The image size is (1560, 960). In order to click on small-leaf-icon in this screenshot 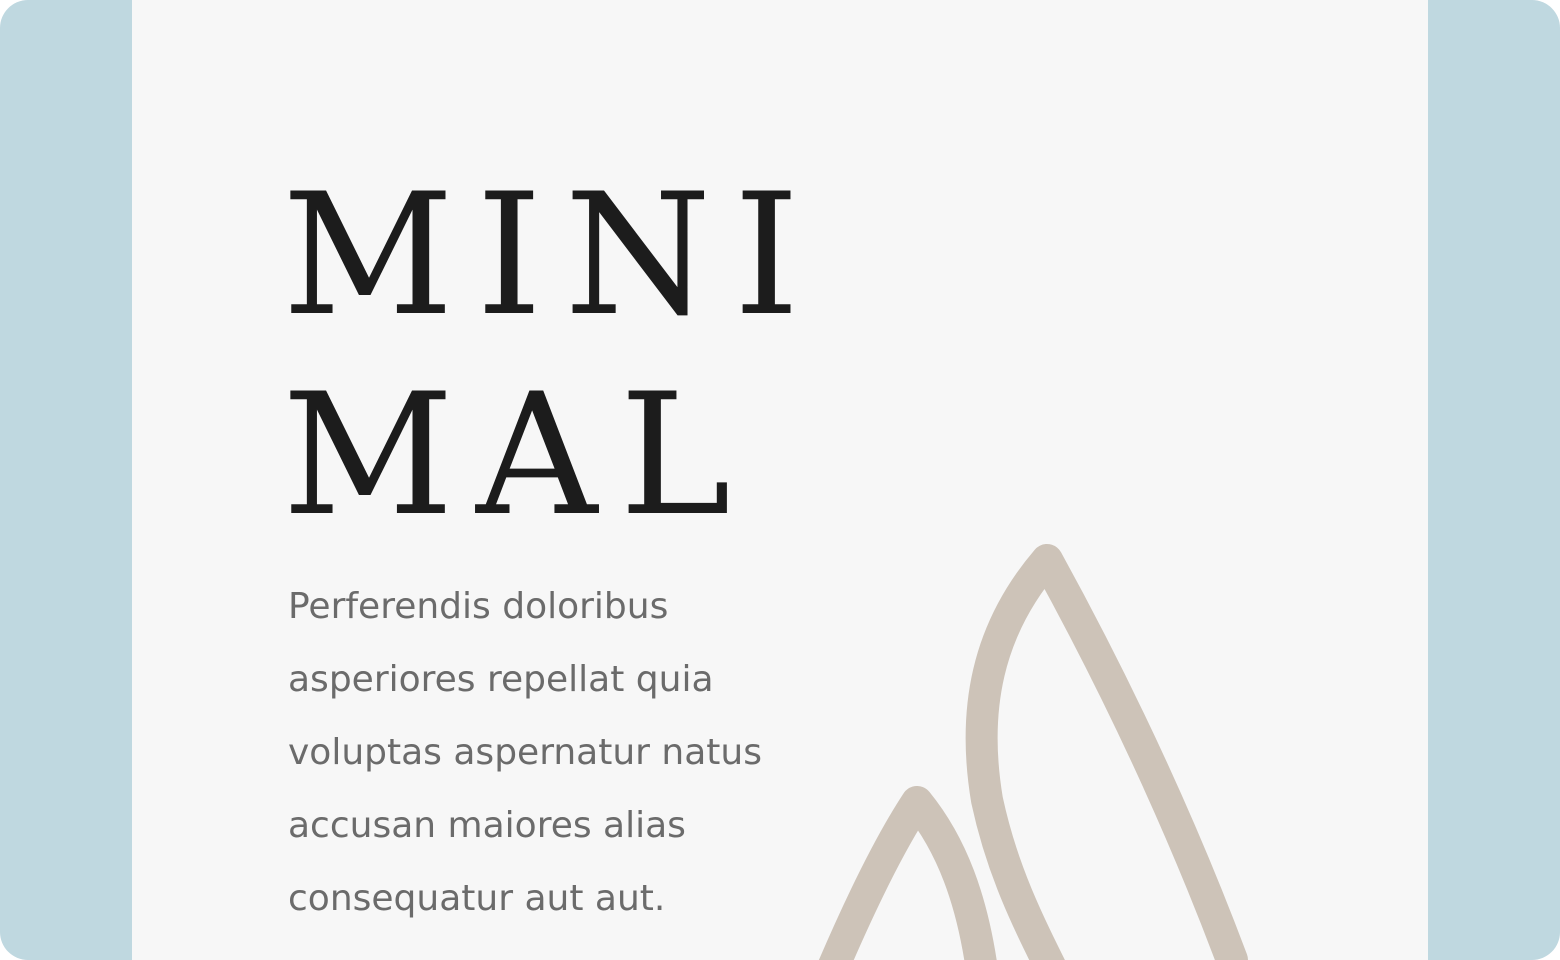, I will do `click(907, 873)`.